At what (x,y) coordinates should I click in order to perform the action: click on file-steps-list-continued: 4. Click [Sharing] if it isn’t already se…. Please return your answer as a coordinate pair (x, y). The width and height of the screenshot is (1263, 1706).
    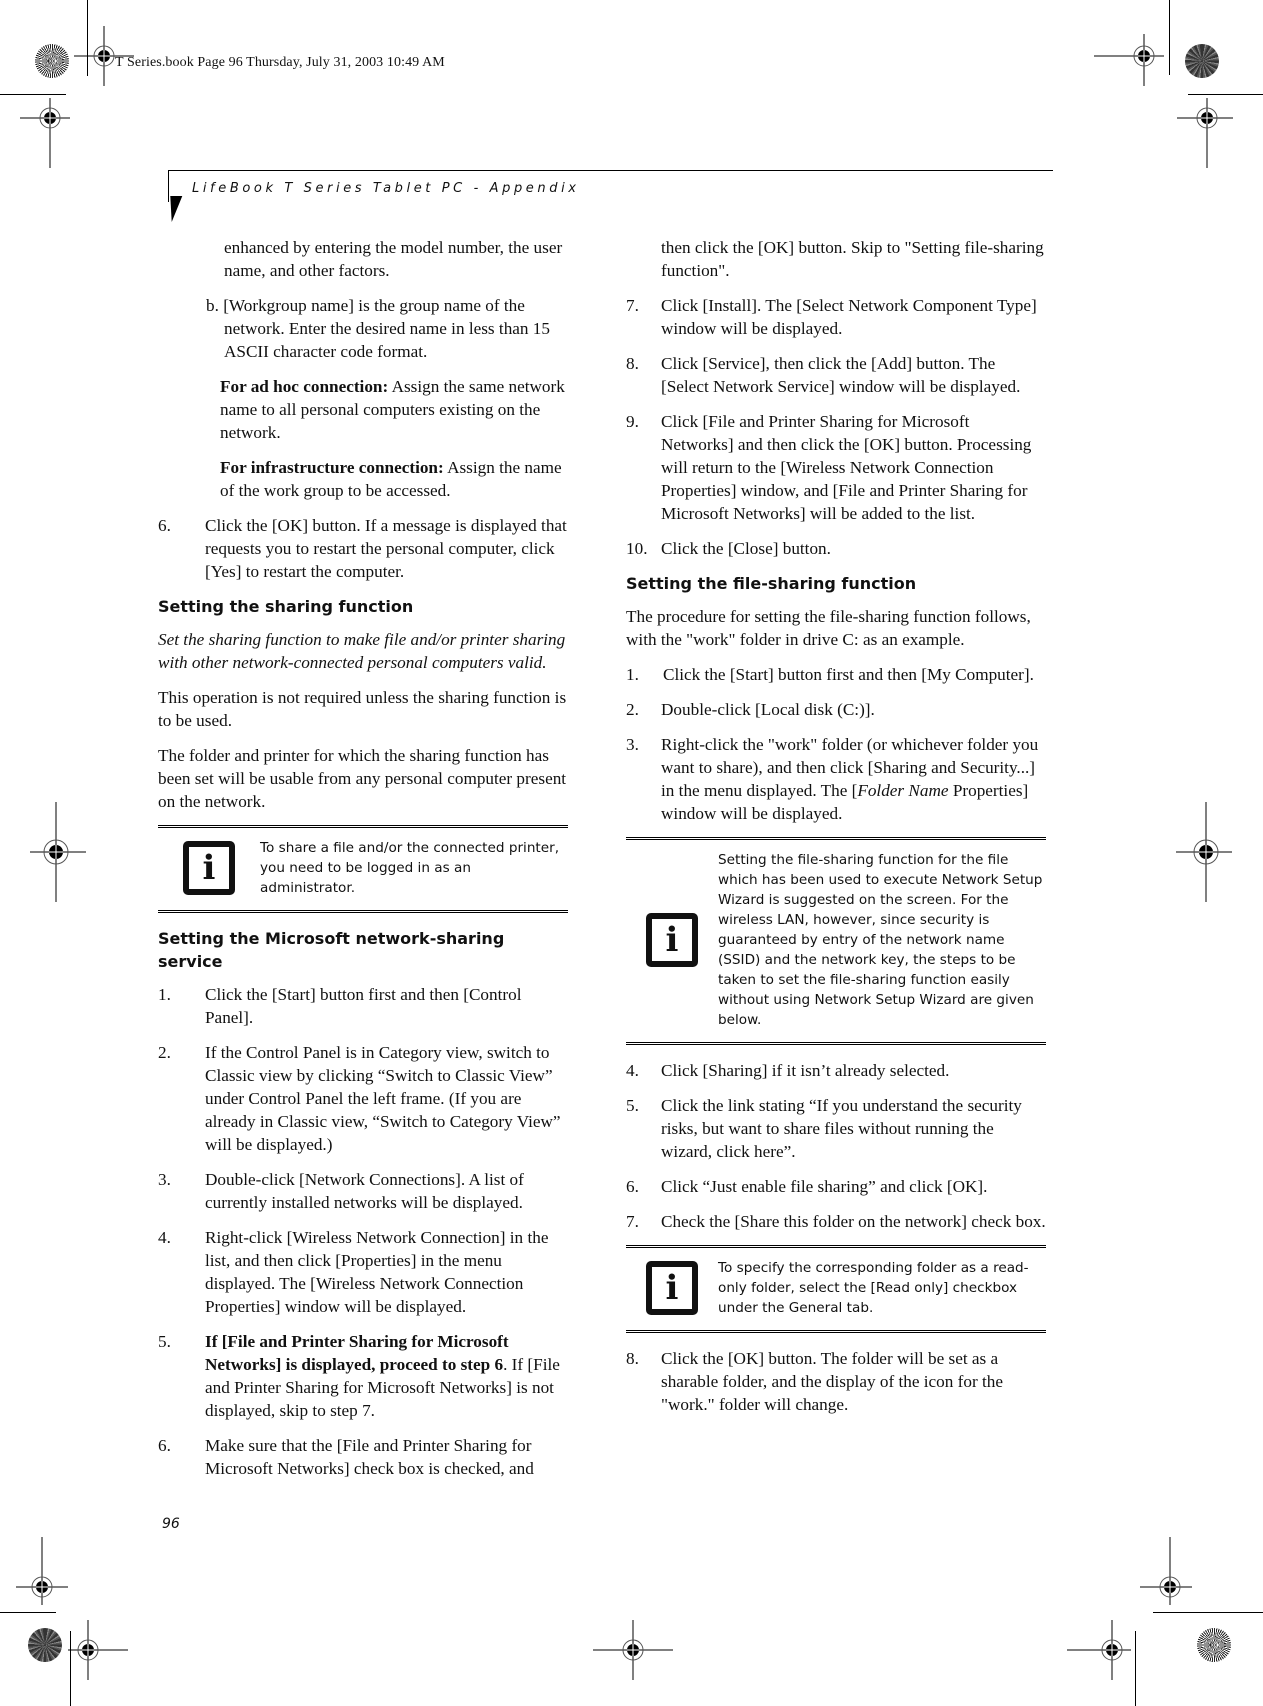
    Looking at the image, I should click on (836, 1146).